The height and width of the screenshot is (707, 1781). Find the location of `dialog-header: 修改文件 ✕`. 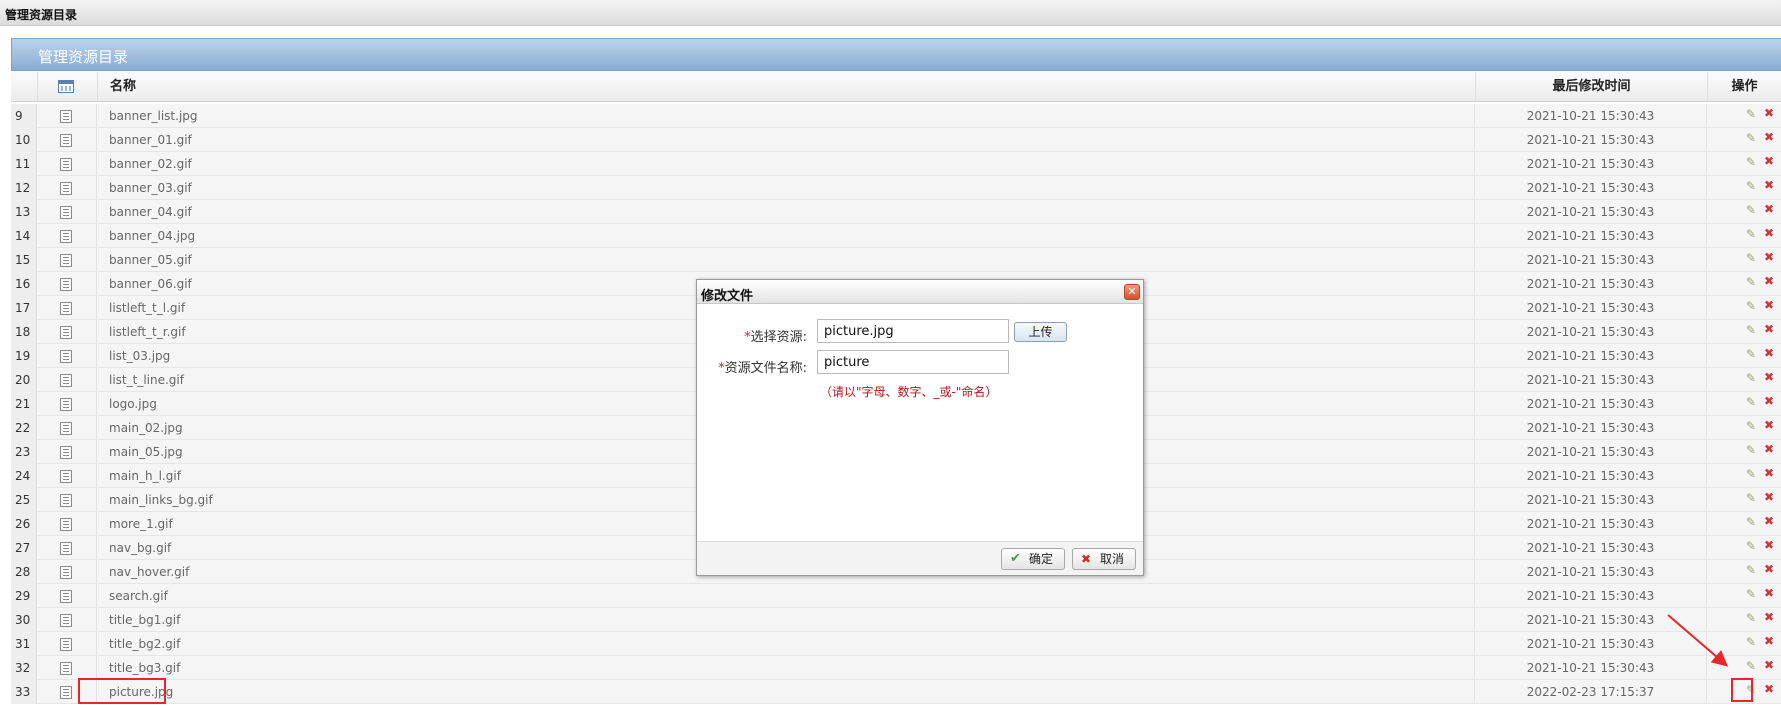

dialog-header: 修改文件 ✕ is located at coordinates (920, 292).